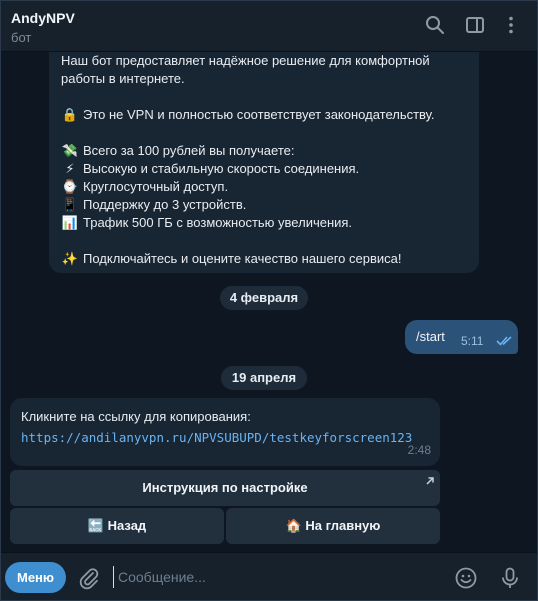 Image resolution: width=538 pixels, height=601 pixels. I want to click on money-icon: 💸, so click(70, 150).